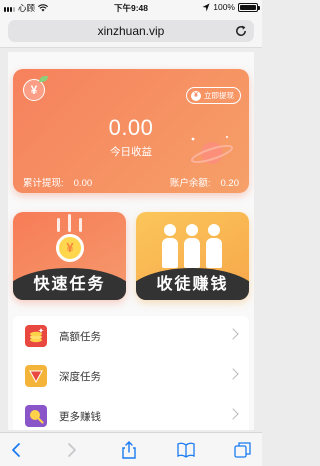  What do you see at coordinates (17, 450) in the screenshot?
I see `back-icon` at bounding box center [17, 450].